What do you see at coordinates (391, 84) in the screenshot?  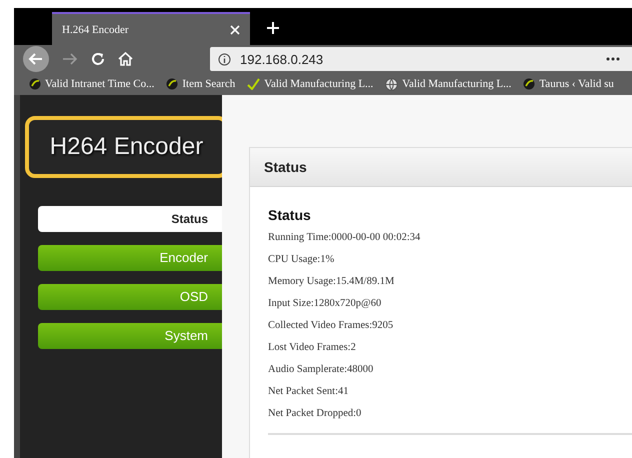 I see `globe-icon` at bounding box center [391, 84].